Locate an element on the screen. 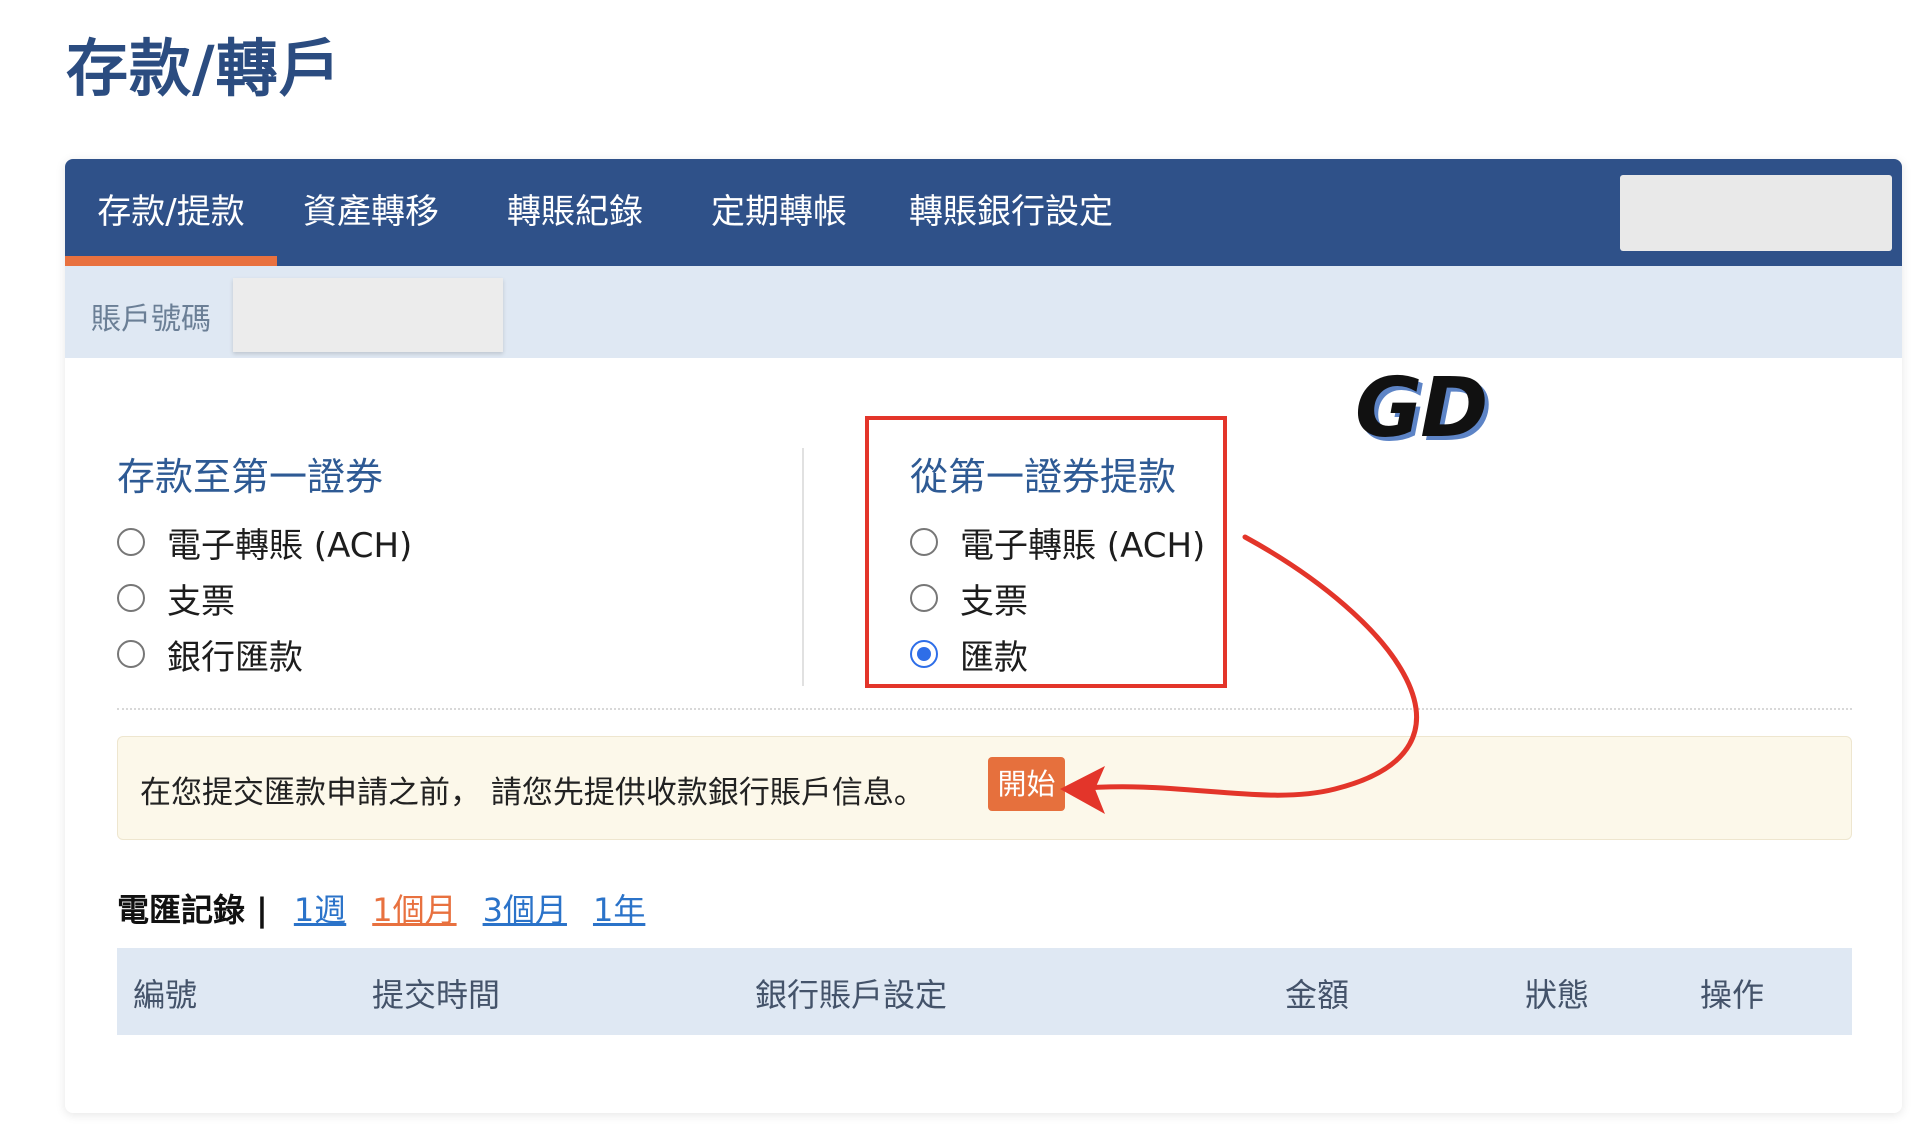 This screenshot has height=1130, width=1920. page-title: 存款/轉戶 is located at coordinates (204, 68).